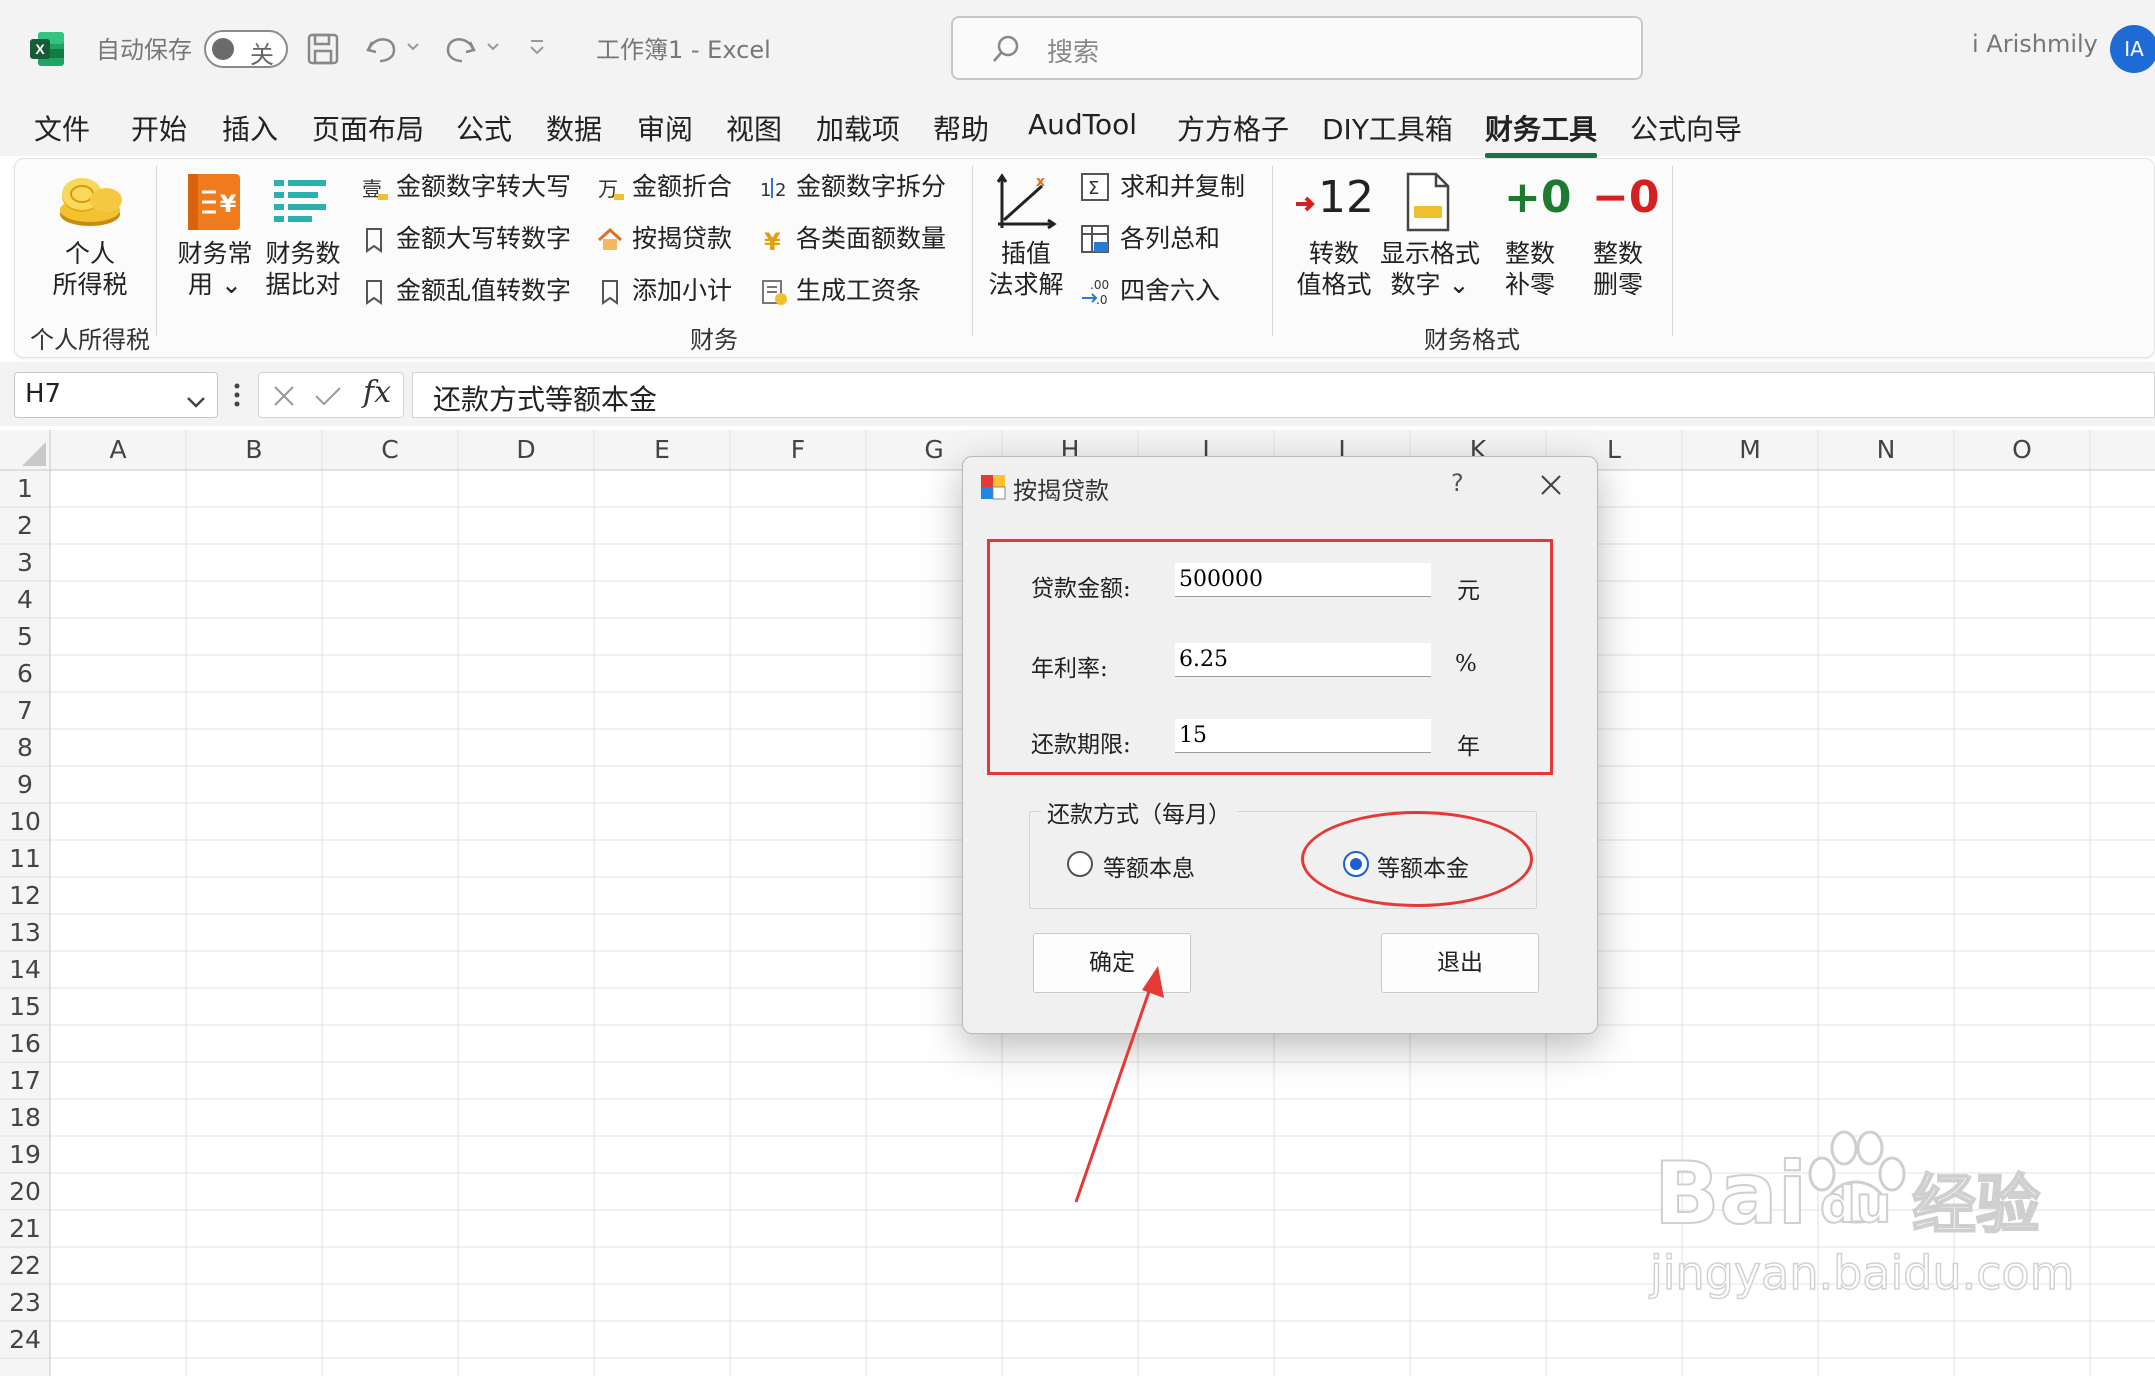 The height and width of the screenshot is (1376, 2155). Describe the element at coordinates (25, 1302) in the screenshot. I see `row-header: 23` at that location.